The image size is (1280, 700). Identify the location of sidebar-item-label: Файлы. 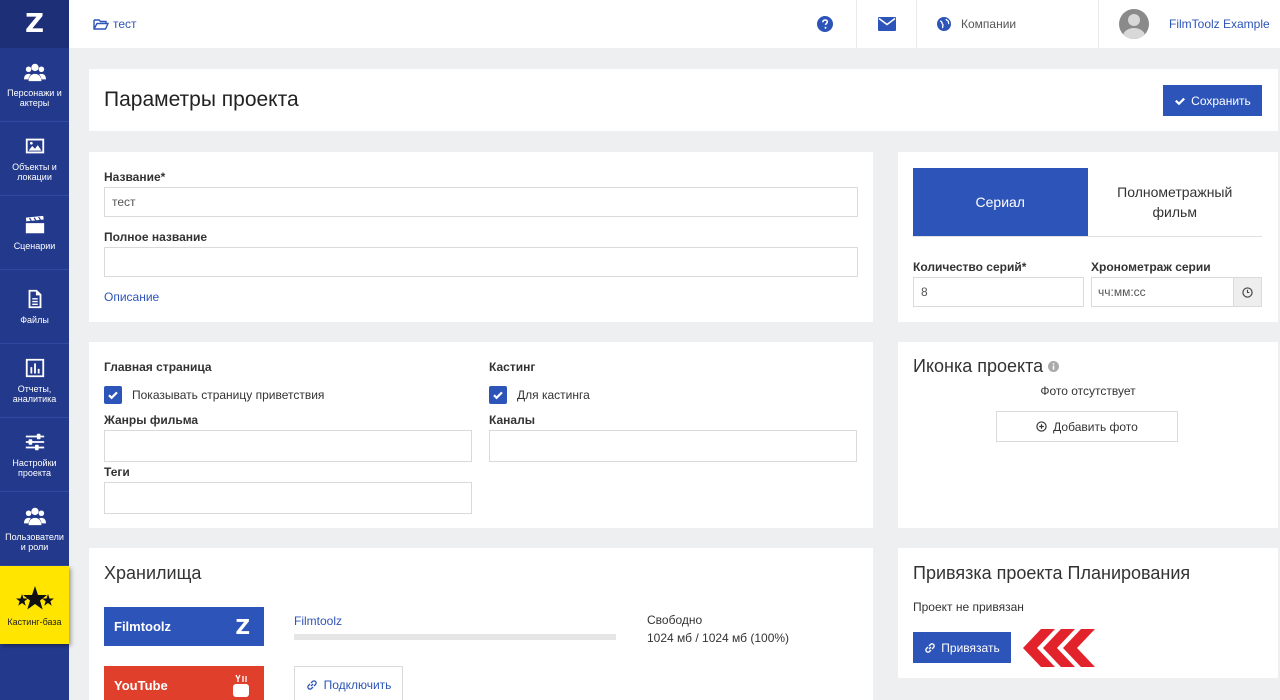
(34, 320).